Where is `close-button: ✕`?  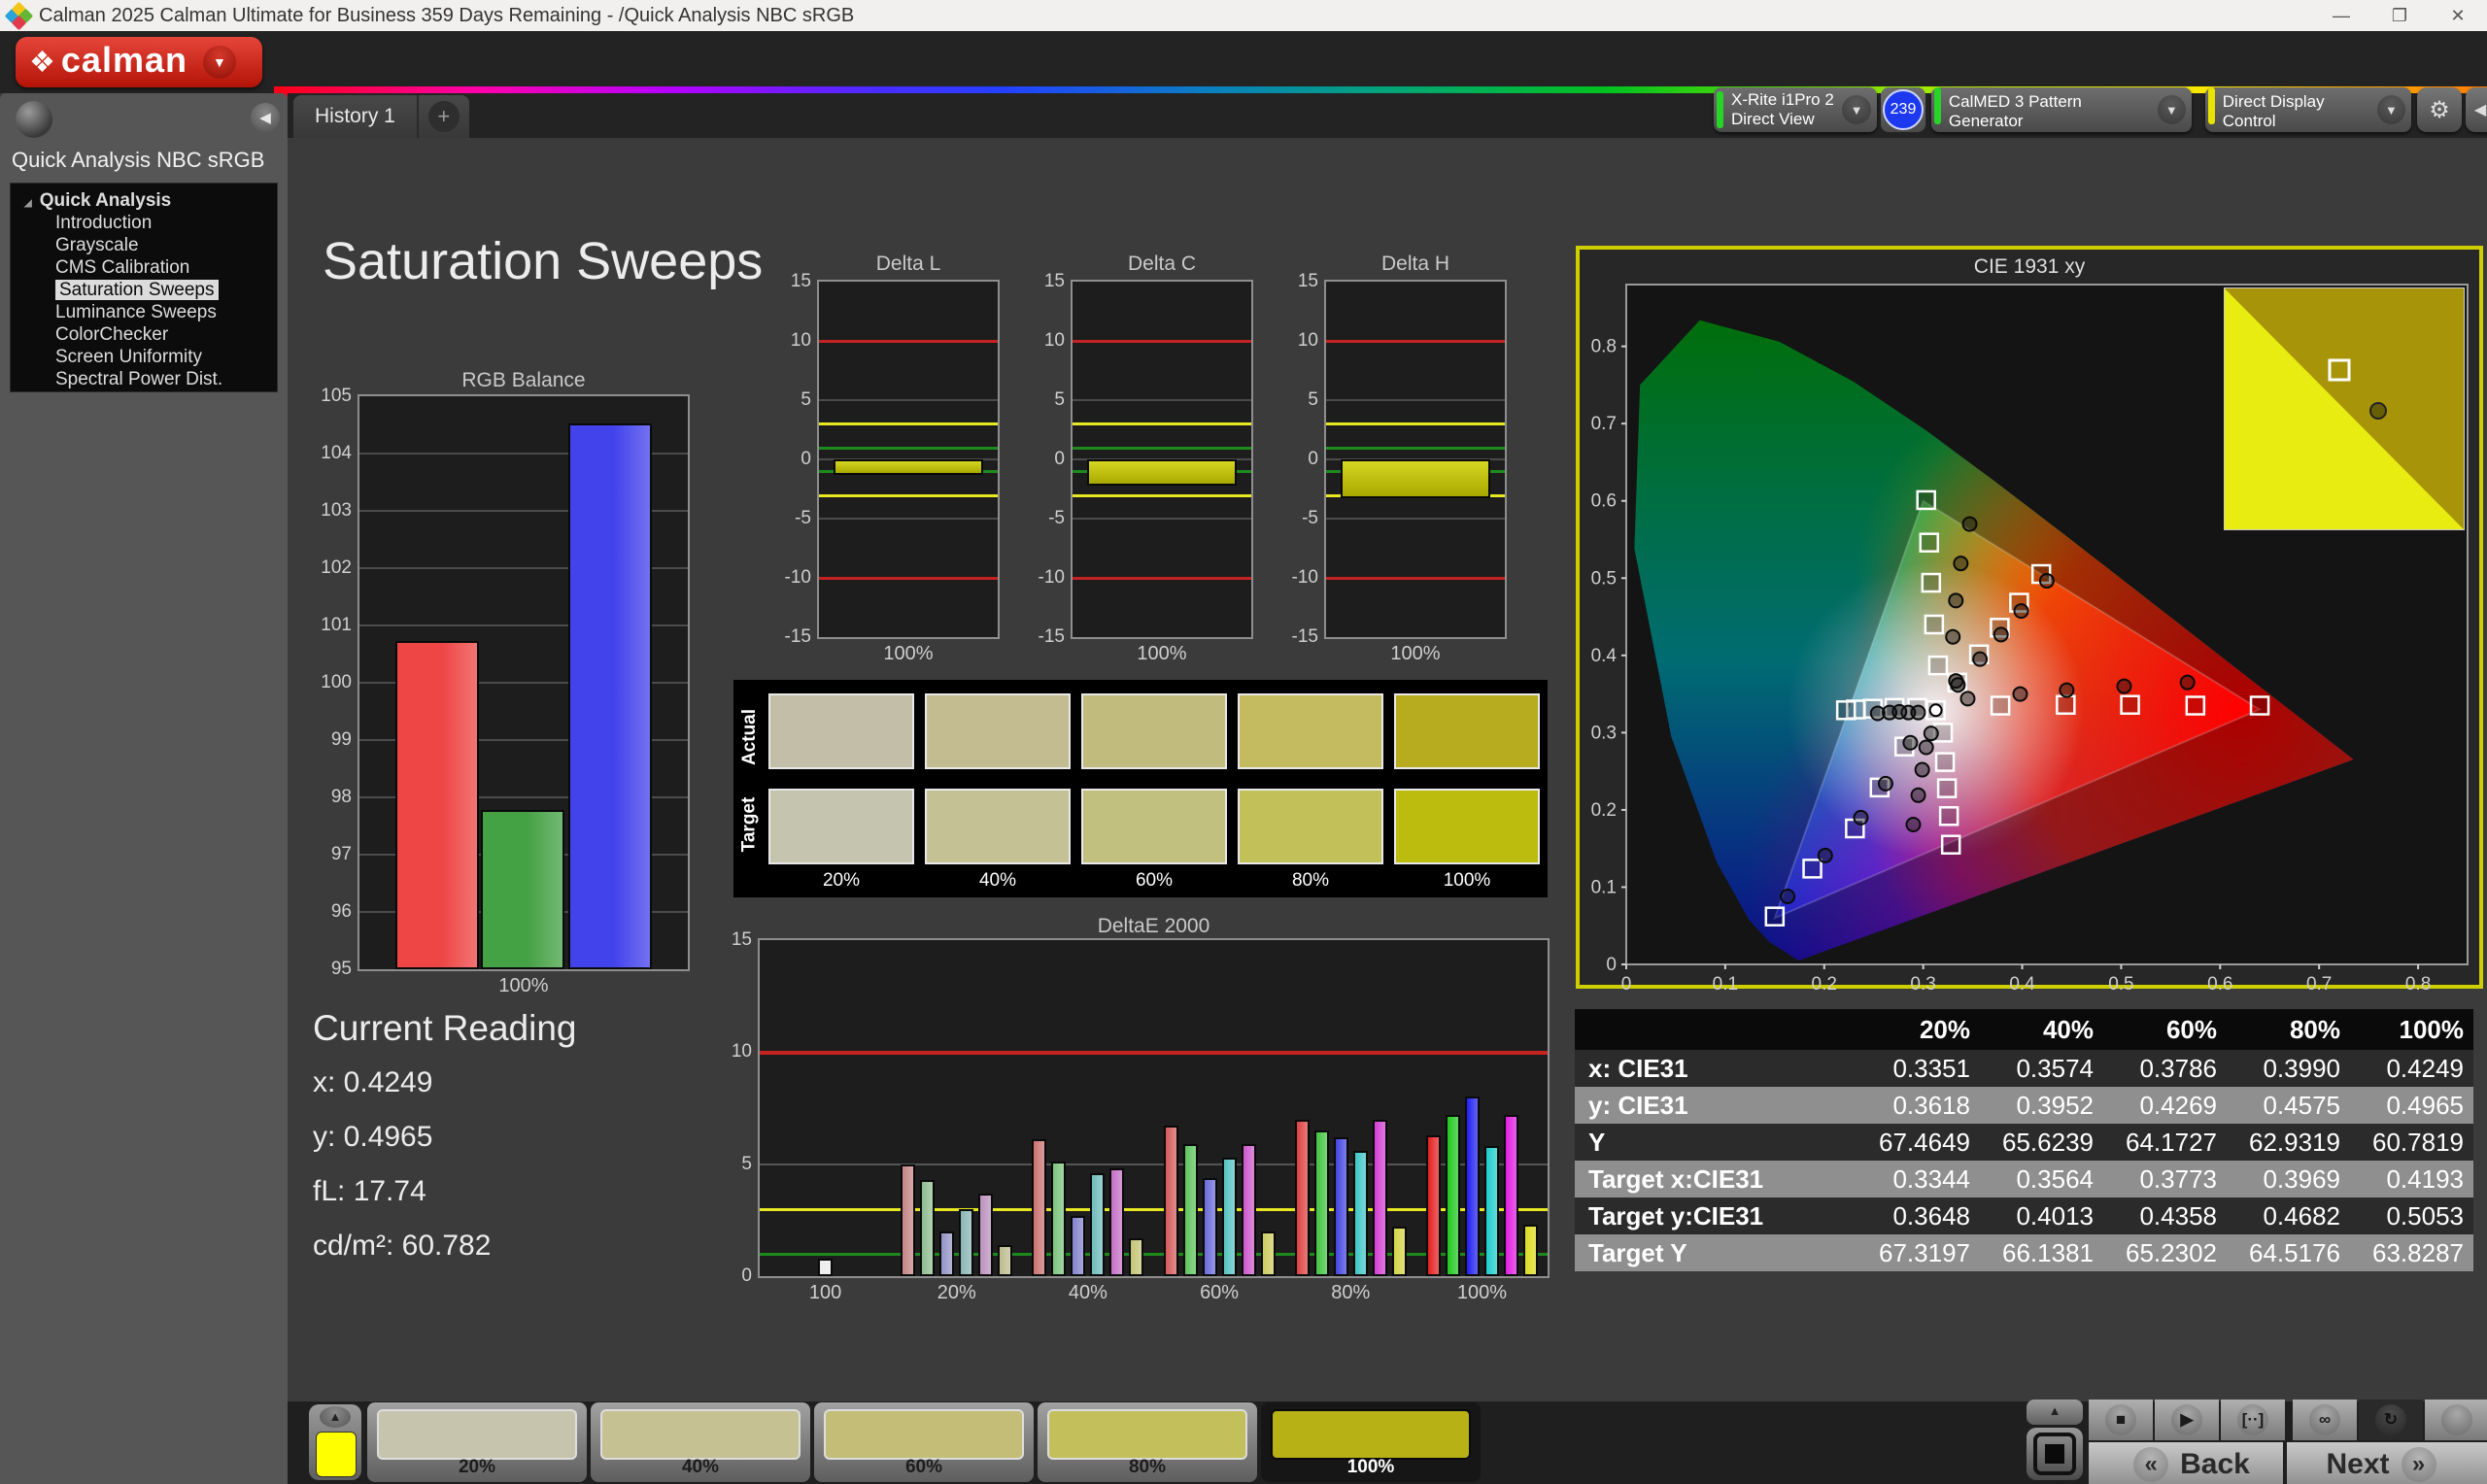 close-button: ✕ is located at coordinates (2458, 15).